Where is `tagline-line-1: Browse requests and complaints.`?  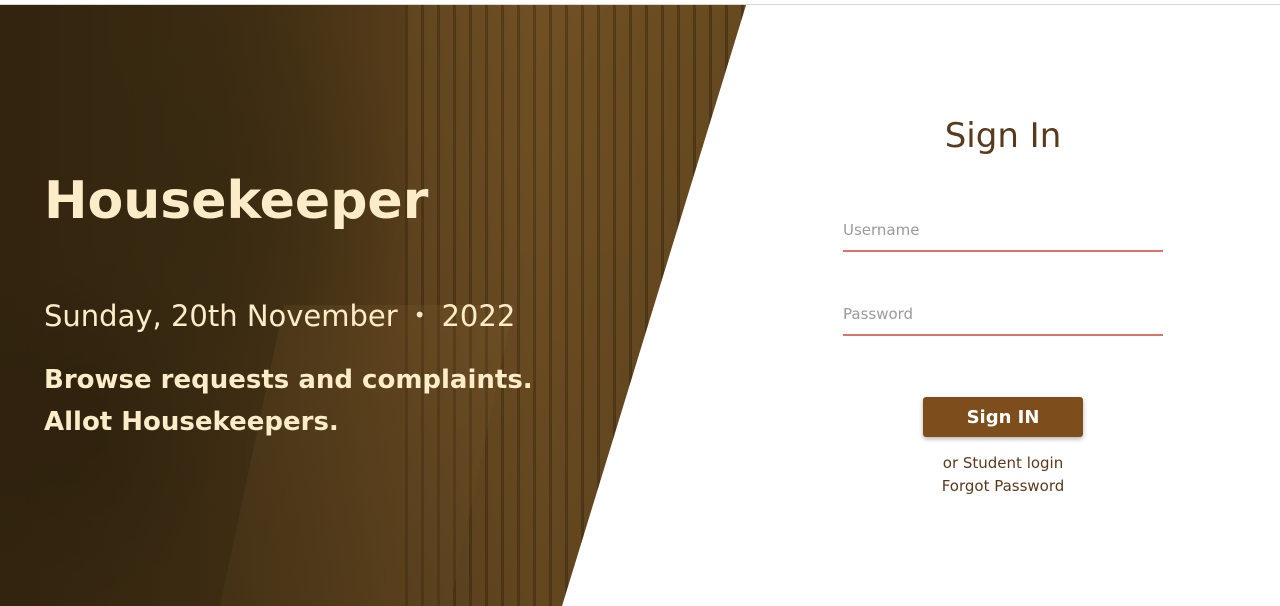
tagline-line-1: Browse requests and complaints. is located at coordinates (288, 380).